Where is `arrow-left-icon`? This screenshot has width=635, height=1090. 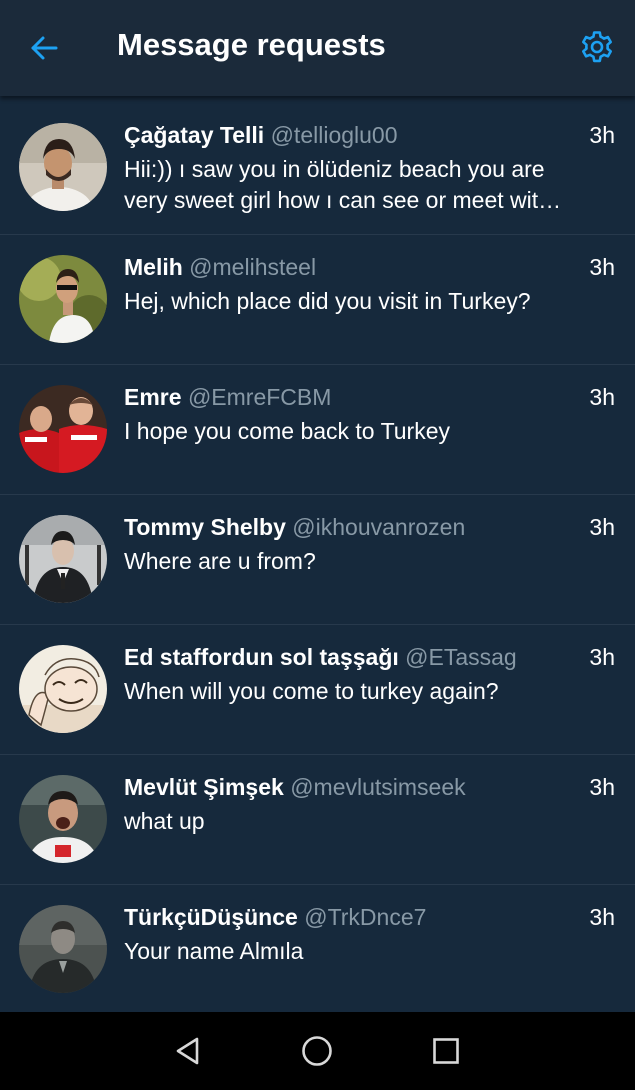 arrow-left-icon is located at coordinates (44, 48).